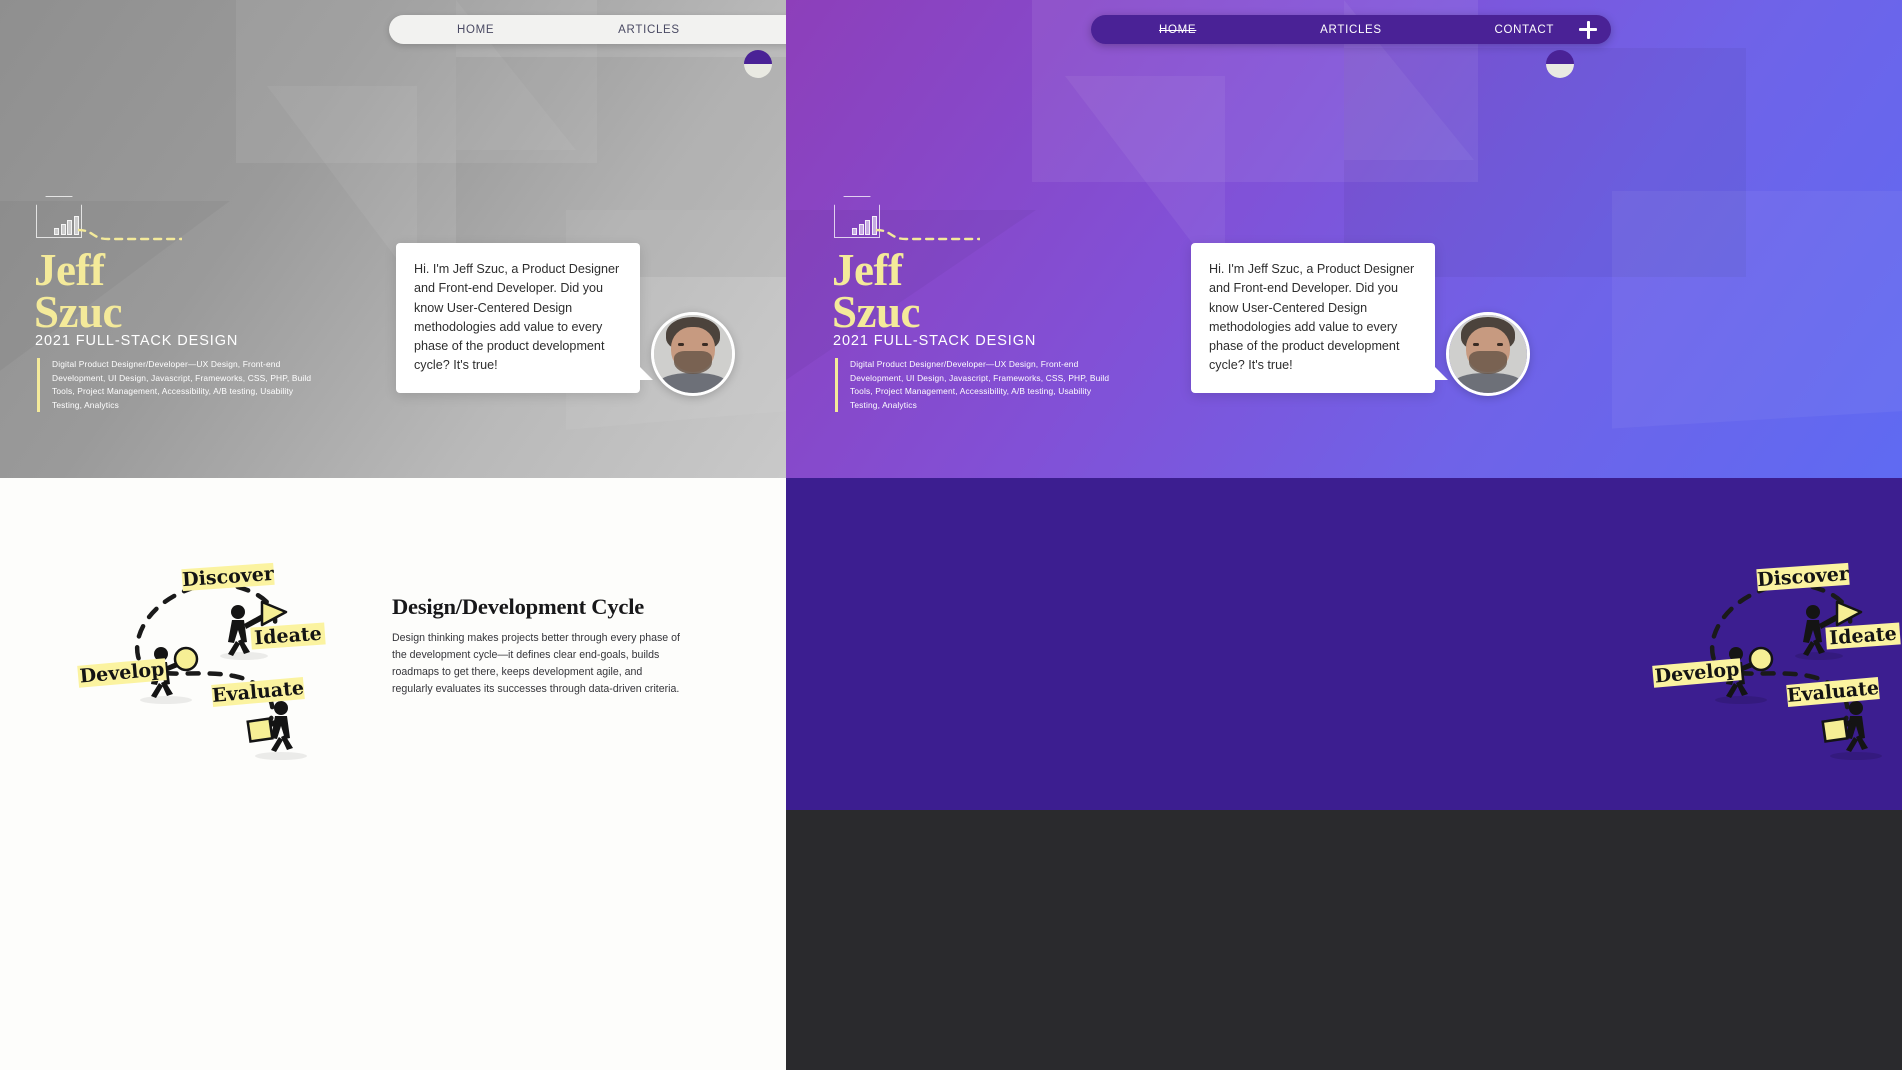 The width and height of the screenshot is (1902, 1070). What do you see at coordinates (1588, 29) in the screenshot?
I see `plus-icon` at bounding box center [1588, 29].